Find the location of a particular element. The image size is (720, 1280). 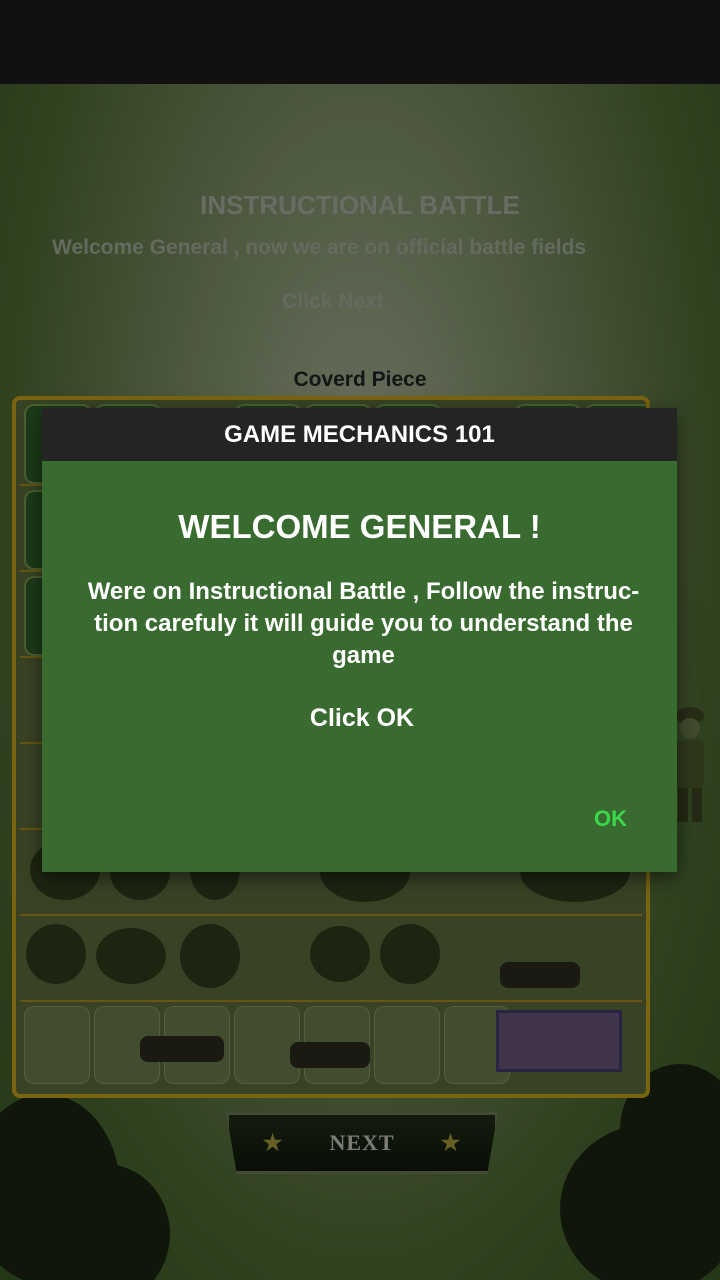

dialog-click-hint: Click OK is located at coordinates (362, 718).